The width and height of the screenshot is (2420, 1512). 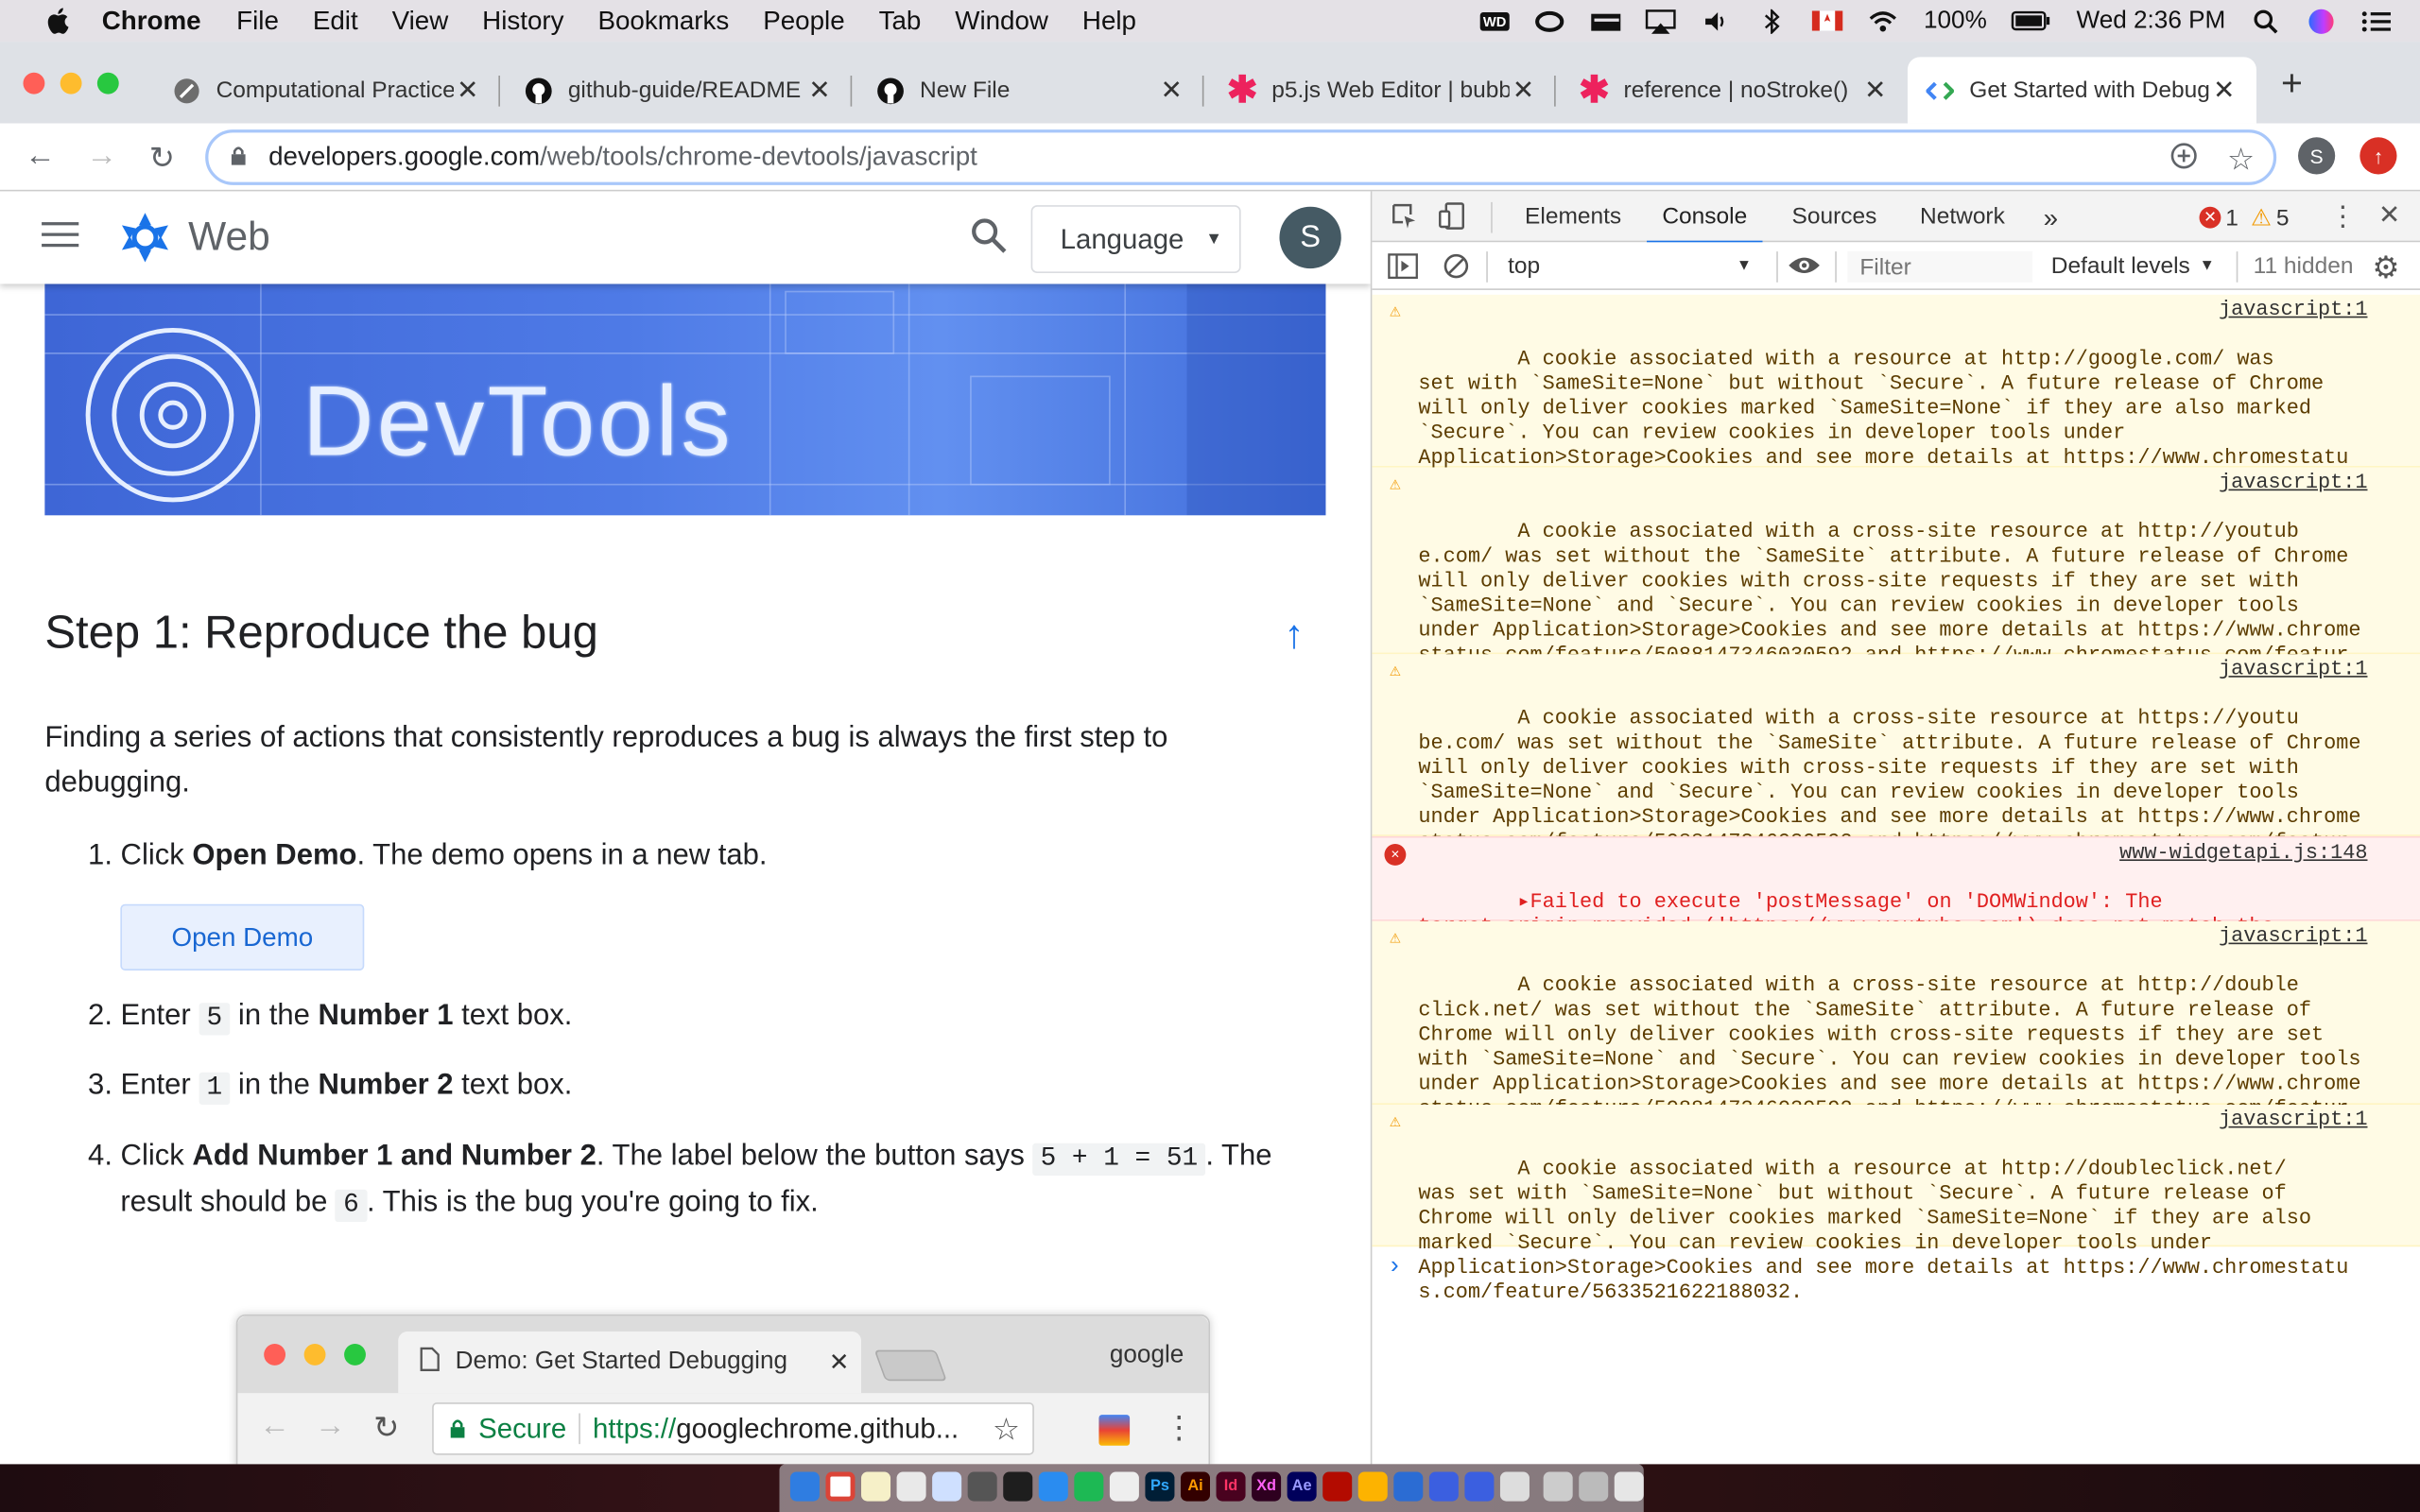 I want to click on tab-elements: Elements, so click(x=1573, y=217).